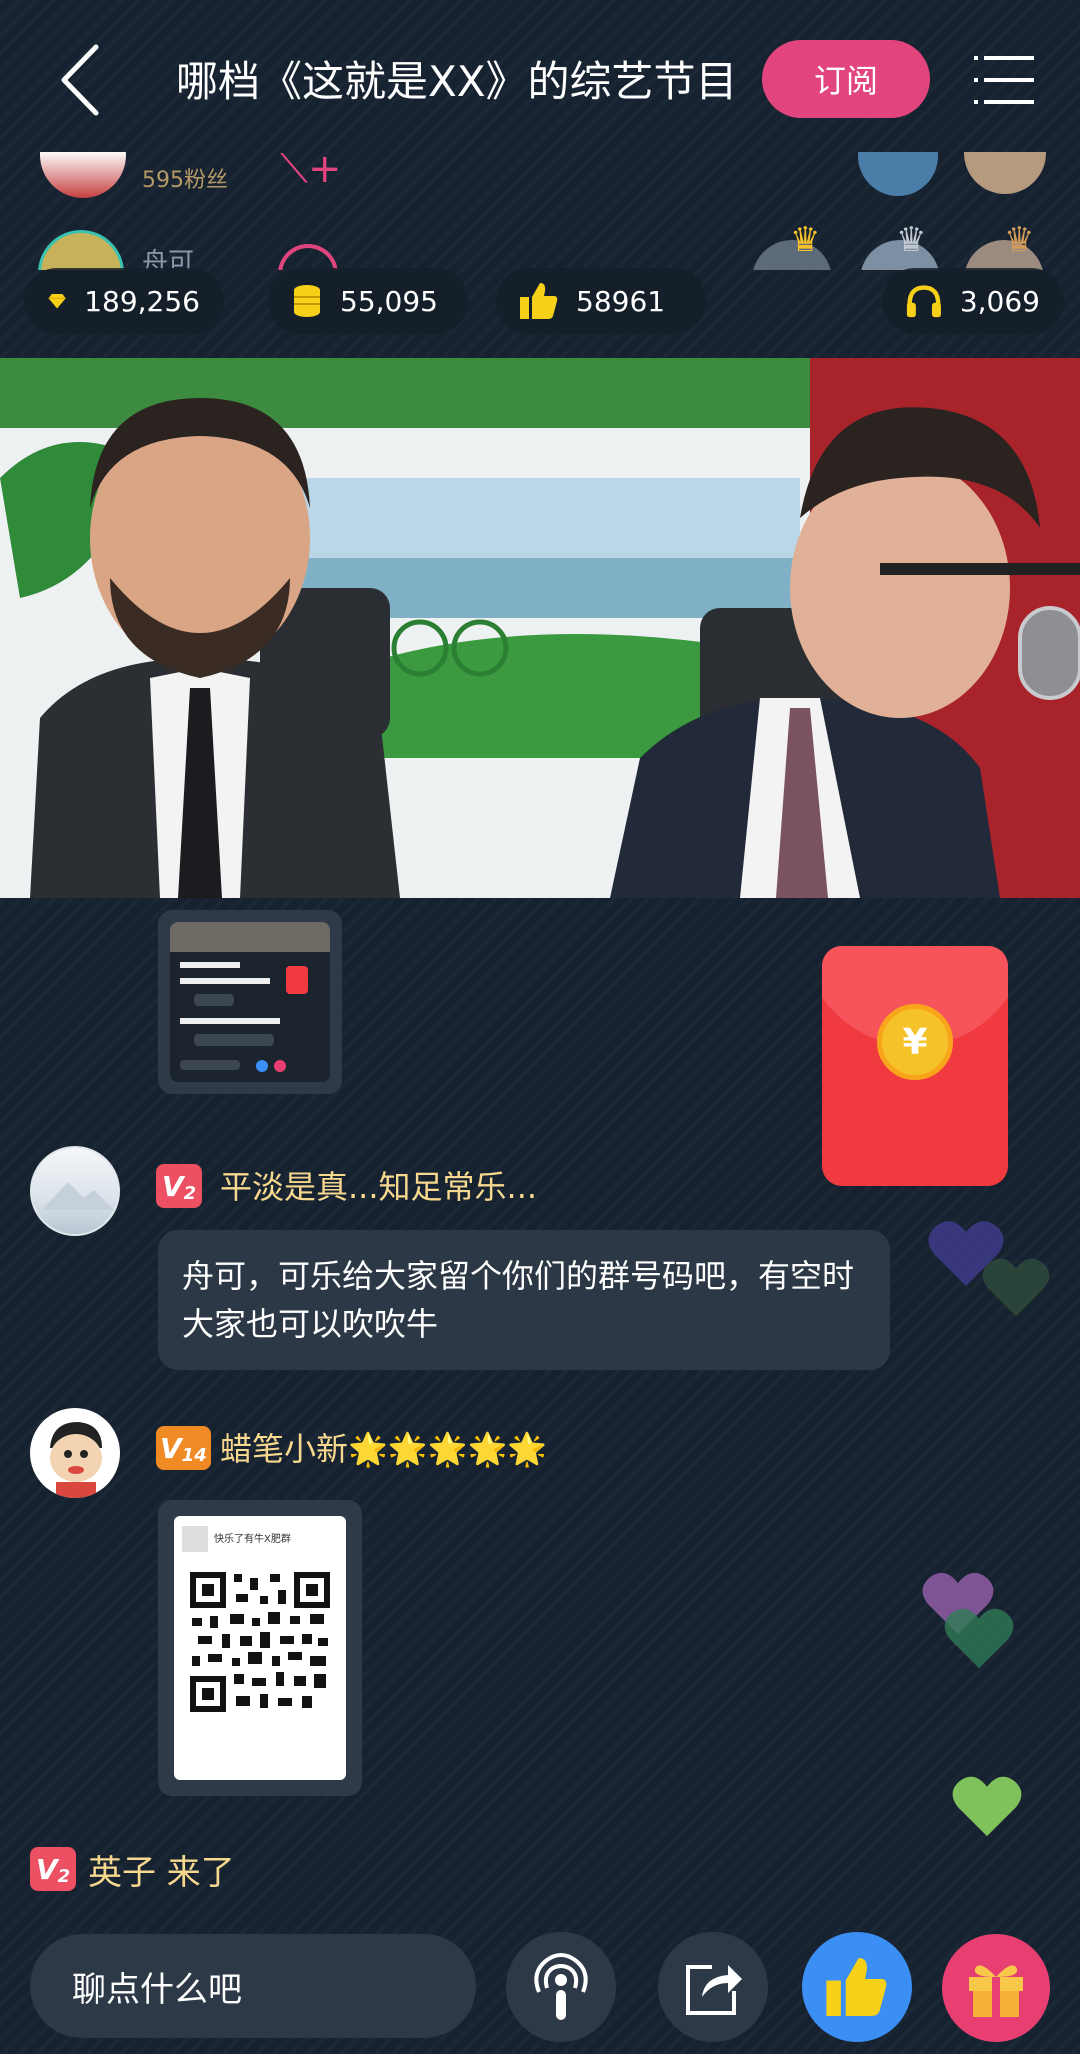 This screenshot has height=2054, width=1080. I want to click on coin-stat: 55,095, so click(368, 301).